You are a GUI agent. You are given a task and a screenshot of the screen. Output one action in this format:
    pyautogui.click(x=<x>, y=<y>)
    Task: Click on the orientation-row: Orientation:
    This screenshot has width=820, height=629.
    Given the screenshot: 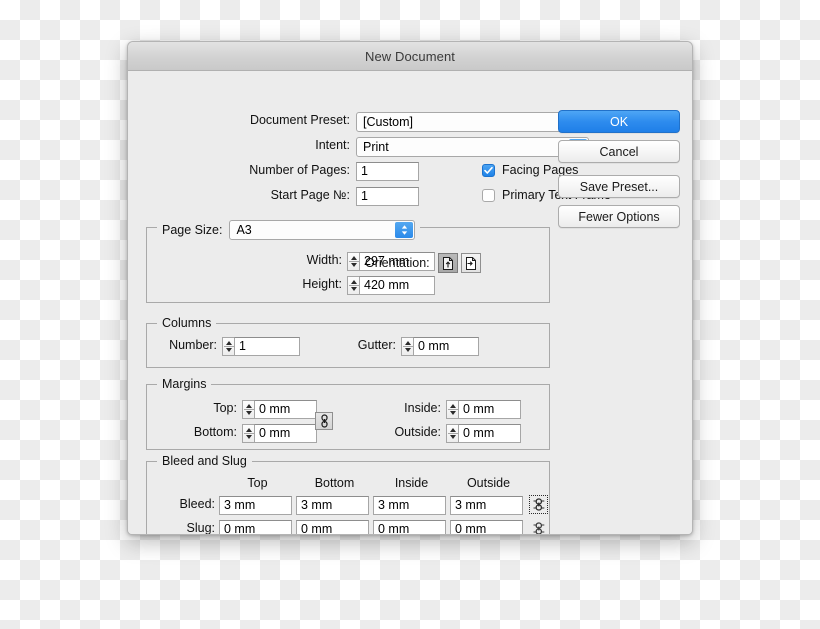 What is the action you would take?
    pyautogui.click(x=423, y=263)
    